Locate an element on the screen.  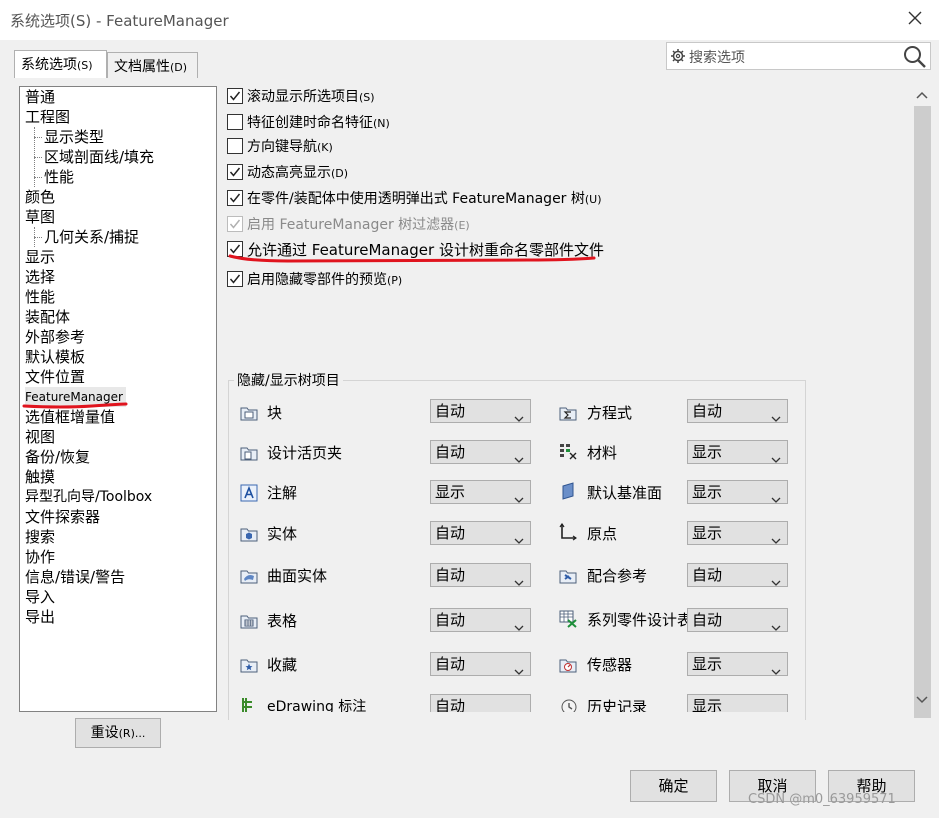
tree-item-sketch: 草图 is located at coordinates (40, 217).